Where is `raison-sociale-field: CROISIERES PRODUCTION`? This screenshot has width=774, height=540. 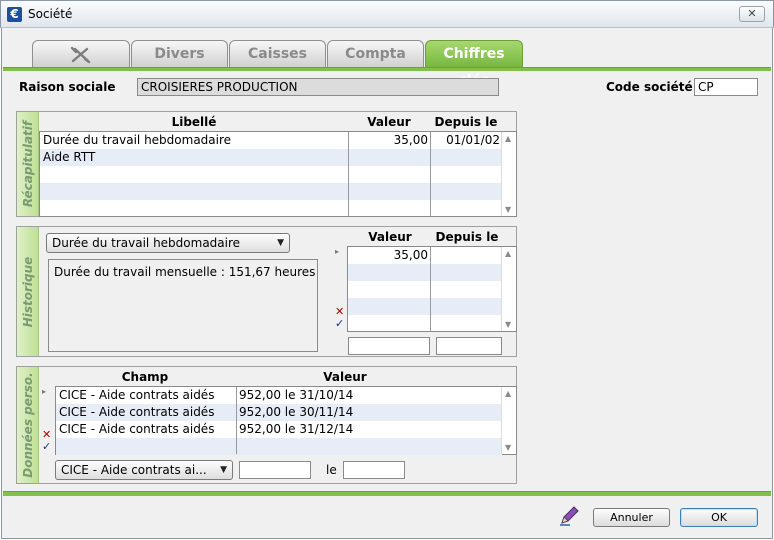 raison-sociale-field: CROISIERES PRODUCTION is located at coordinates (318, 87).